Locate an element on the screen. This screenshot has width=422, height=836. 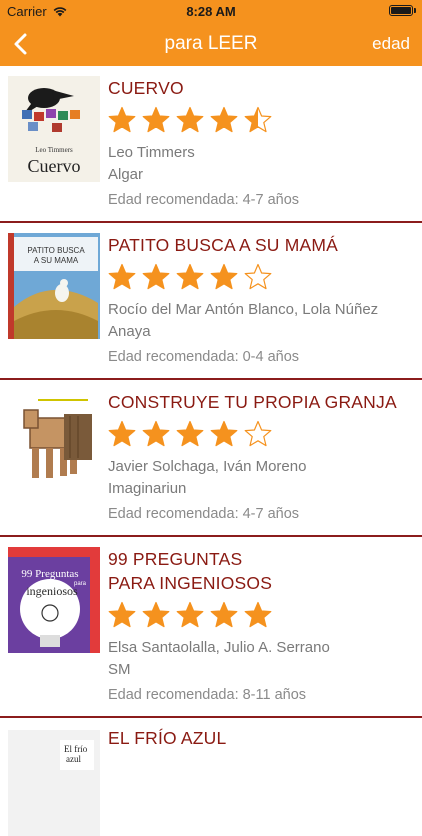
cover-title-line2: azul is located at coordinates (73, 759).